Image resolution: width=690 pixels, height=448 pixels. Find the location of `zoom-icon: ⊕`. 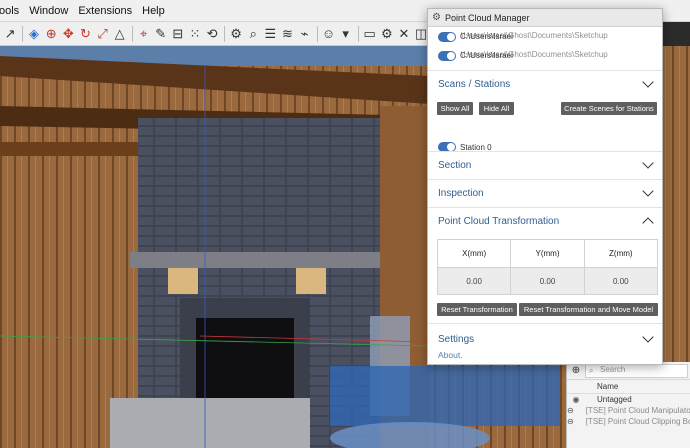

zoom-icon: ⊕ is located at coordinates (51, 33).